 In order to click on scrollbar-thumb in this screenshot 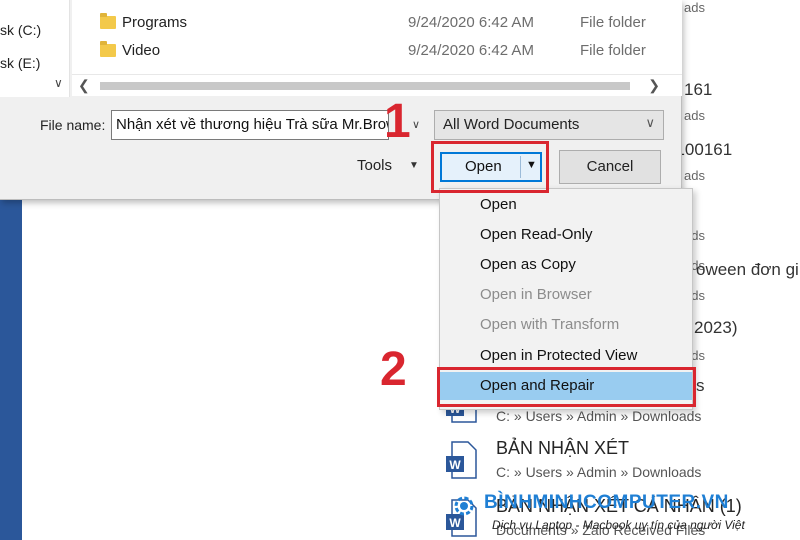, I will do `click(365, 86)`.